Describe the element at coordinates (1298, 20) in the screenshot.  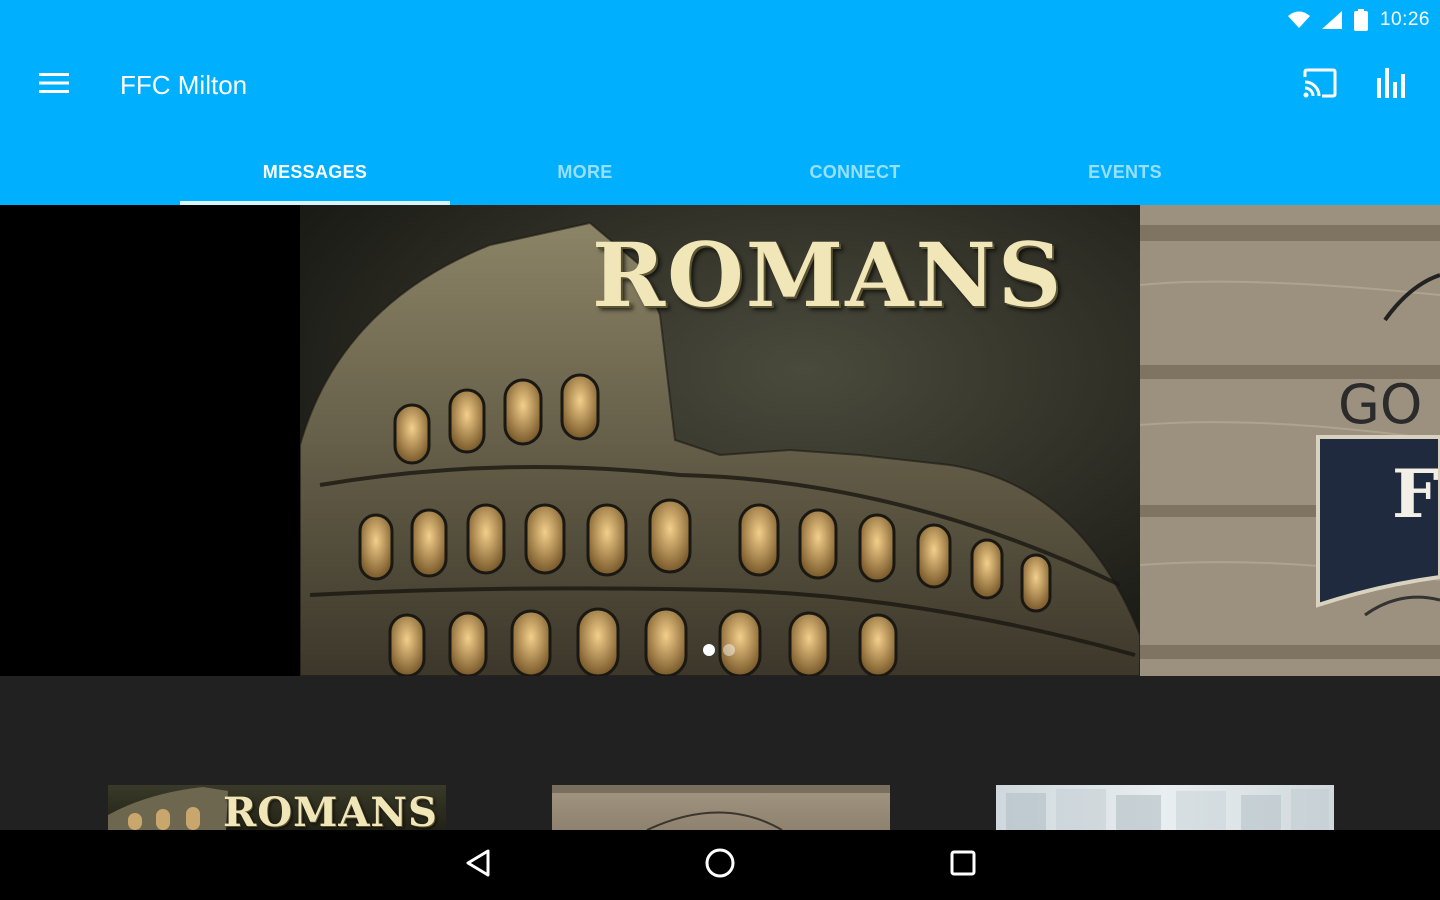
I see `wifi-icon` at that location.